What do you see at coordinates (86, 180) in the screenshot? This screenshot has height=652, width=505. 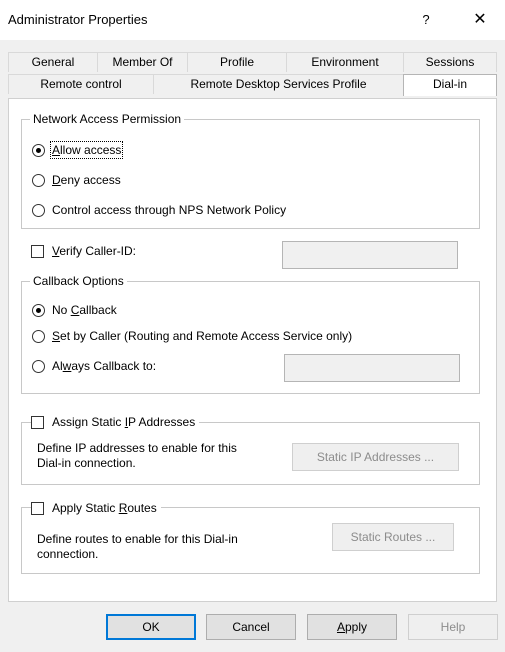 I see `deny-access-label: Deny access` at bounding box center [86, 180].